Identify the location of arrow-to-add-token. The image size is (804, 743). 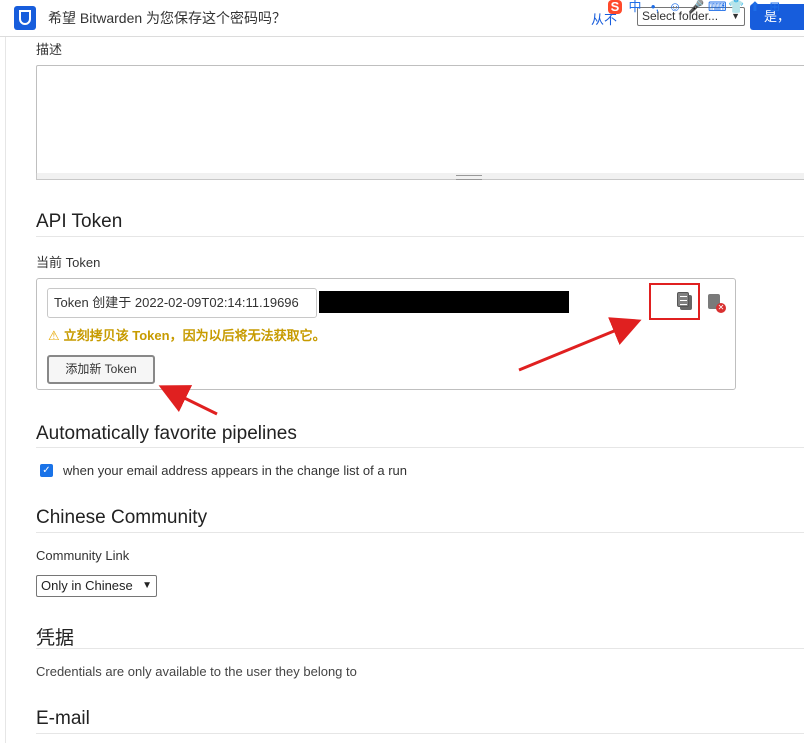
(188, 400).